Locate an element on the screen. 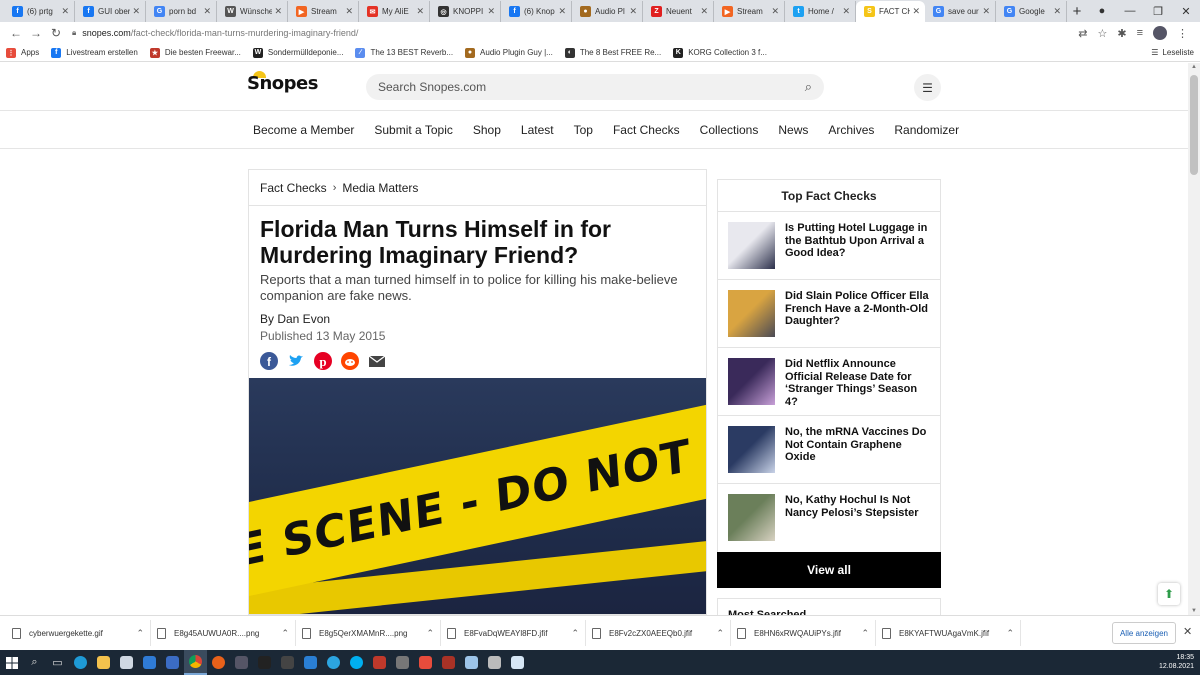 This screenshot has height=675, width=1200. browser-tab: Z Neuent ✕ is located at coordinates (678, 11).